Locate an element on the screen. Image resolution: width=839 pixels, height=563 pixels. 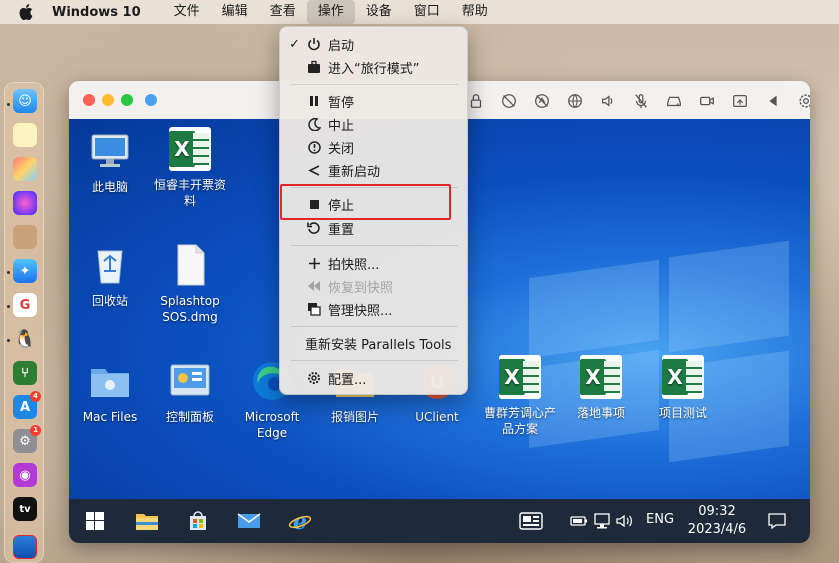
vm-toolbar is located at coordinates (634, 101).